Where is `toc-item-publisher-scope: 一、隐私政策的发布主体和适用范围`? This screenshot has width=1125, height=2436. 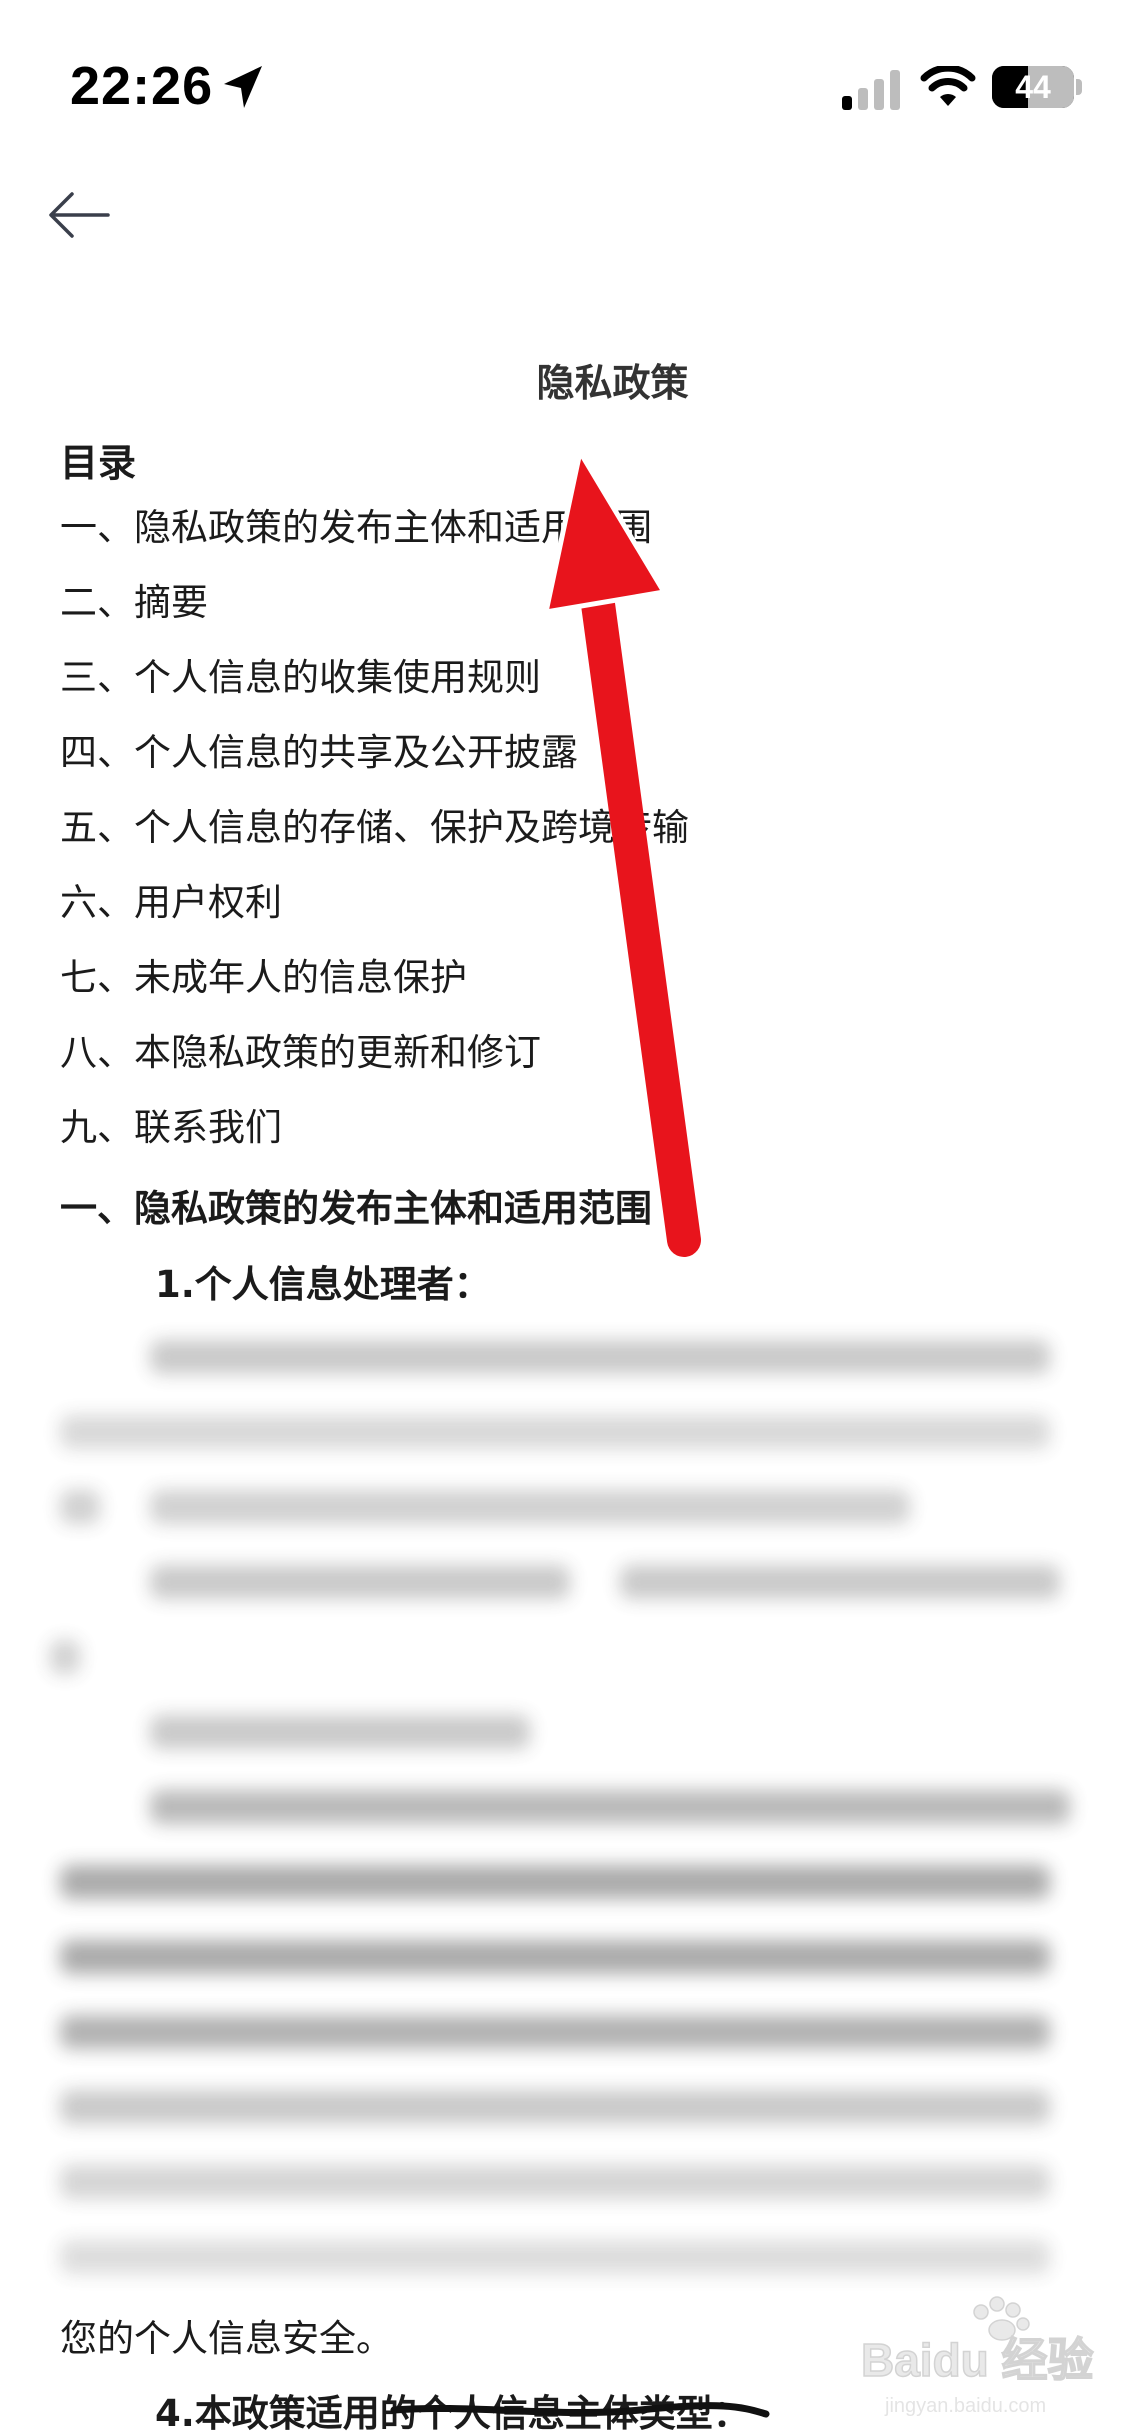
toc-item-publisher-scope: 一、隐私政策的发布主体和适用范围 is located at coordinates (374, 537).